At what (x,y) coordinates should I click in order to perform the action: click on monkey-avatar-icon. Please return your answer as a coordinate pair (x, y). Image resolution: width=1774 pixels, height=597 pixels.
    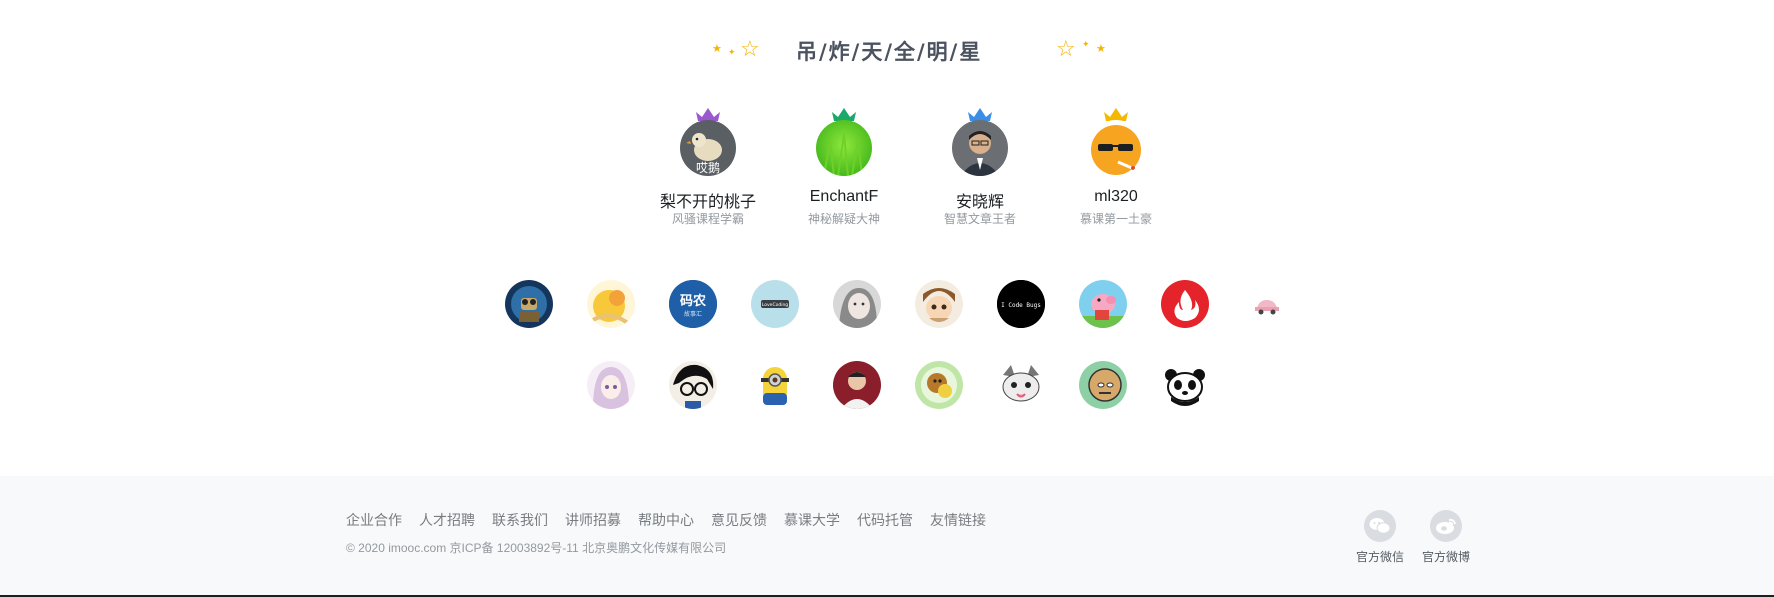
    Looking at the image, I should click on (939, 385).